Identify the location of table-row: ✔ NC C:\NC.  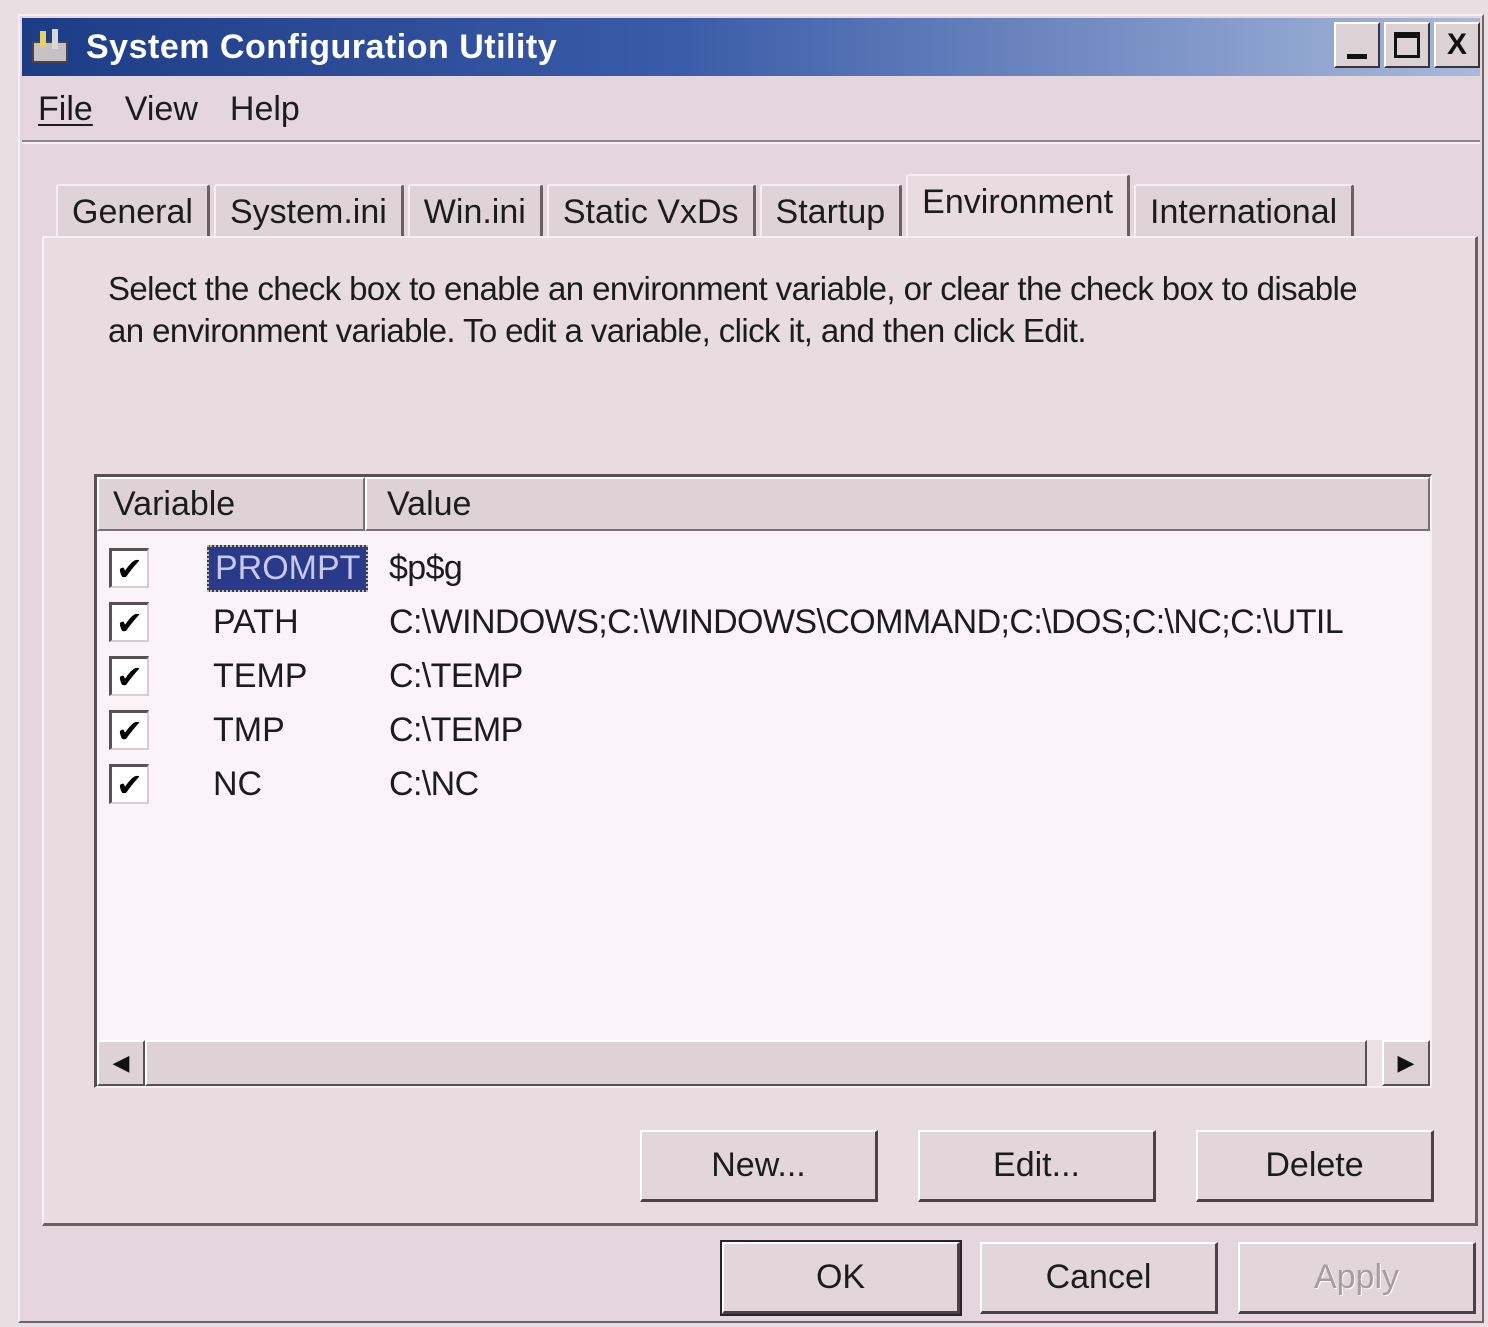
(763, 784).